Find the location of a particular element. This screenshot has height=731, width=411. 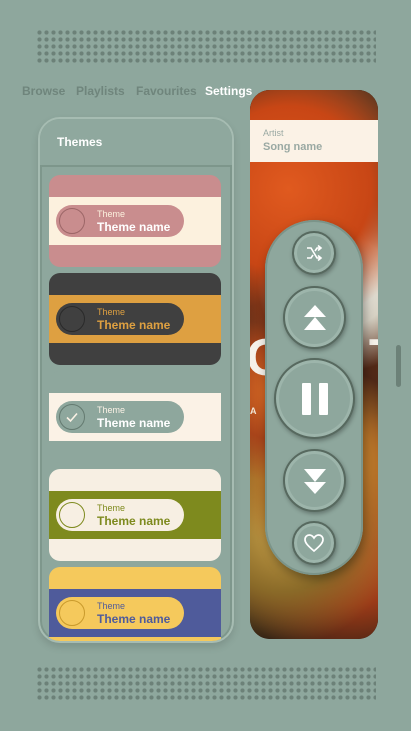

song-name: Song name is located at coordinates (293, 147).